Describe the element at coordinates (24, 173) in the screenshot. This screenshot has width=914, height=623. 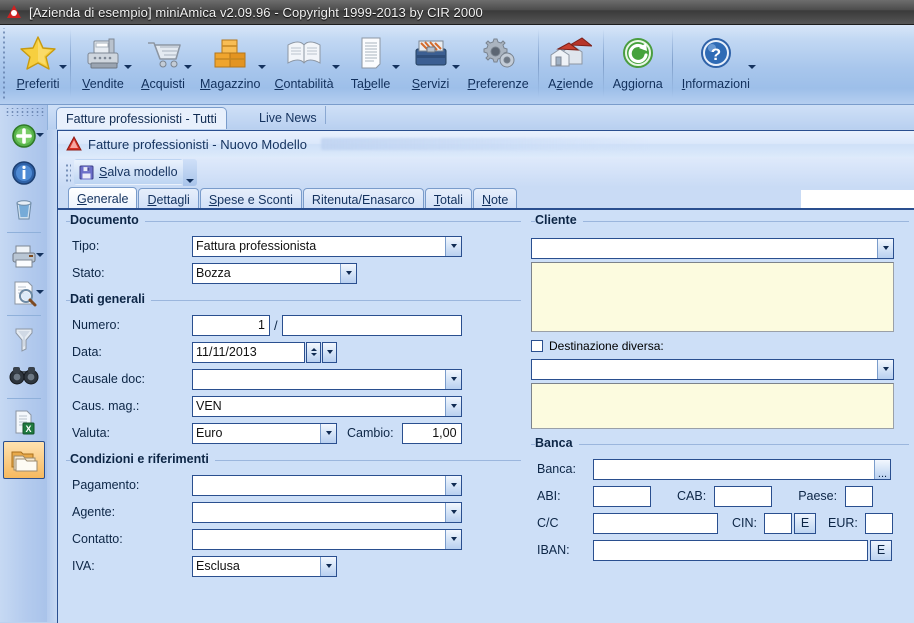
I see `rail-button-info` at that location.